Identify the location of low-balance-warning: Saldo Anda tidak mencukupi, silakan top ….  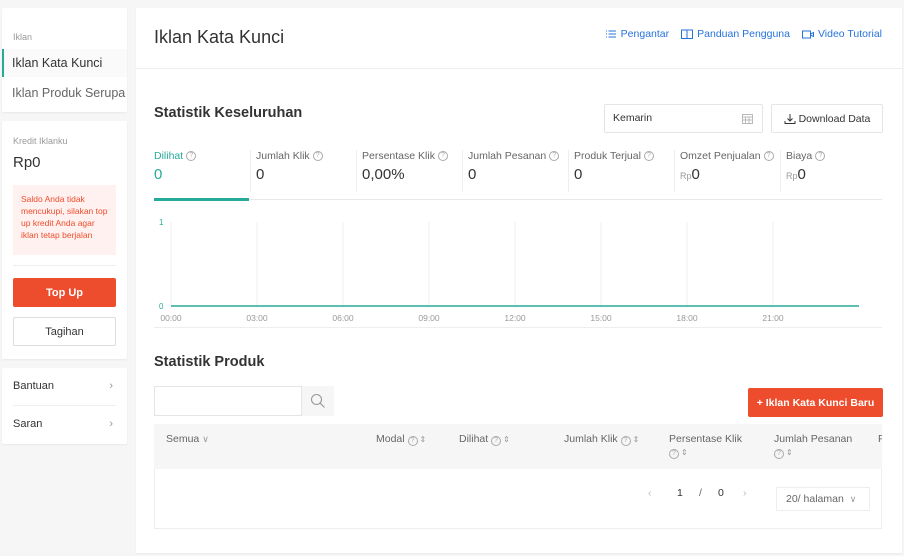
(64, 220).